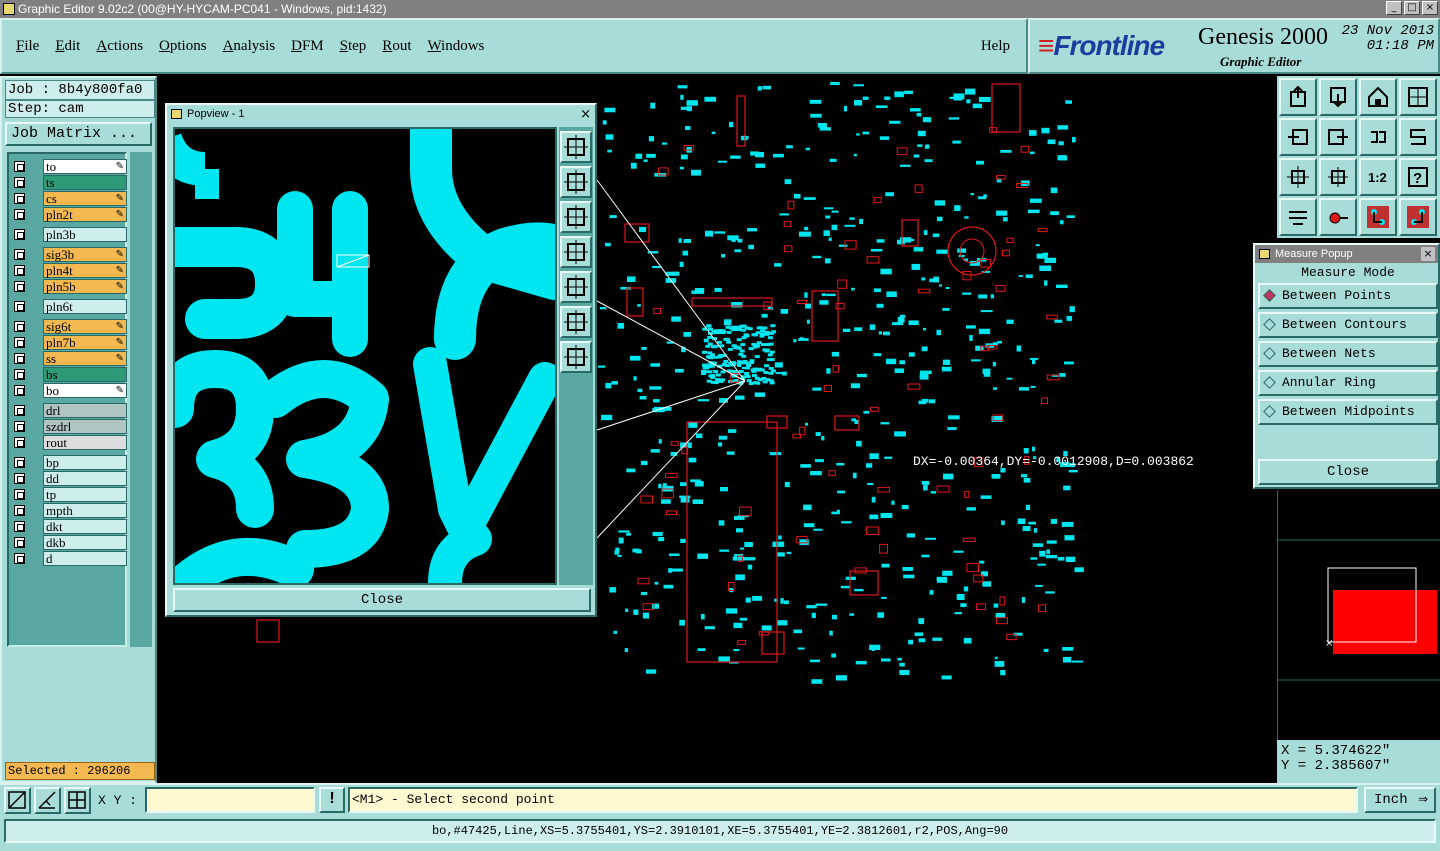 This screenshot has width=1440, height=851. What do you see at coordinates (31, 46) in the screenshot?
I see `menu-file: File` at bounding box center [31, 46].